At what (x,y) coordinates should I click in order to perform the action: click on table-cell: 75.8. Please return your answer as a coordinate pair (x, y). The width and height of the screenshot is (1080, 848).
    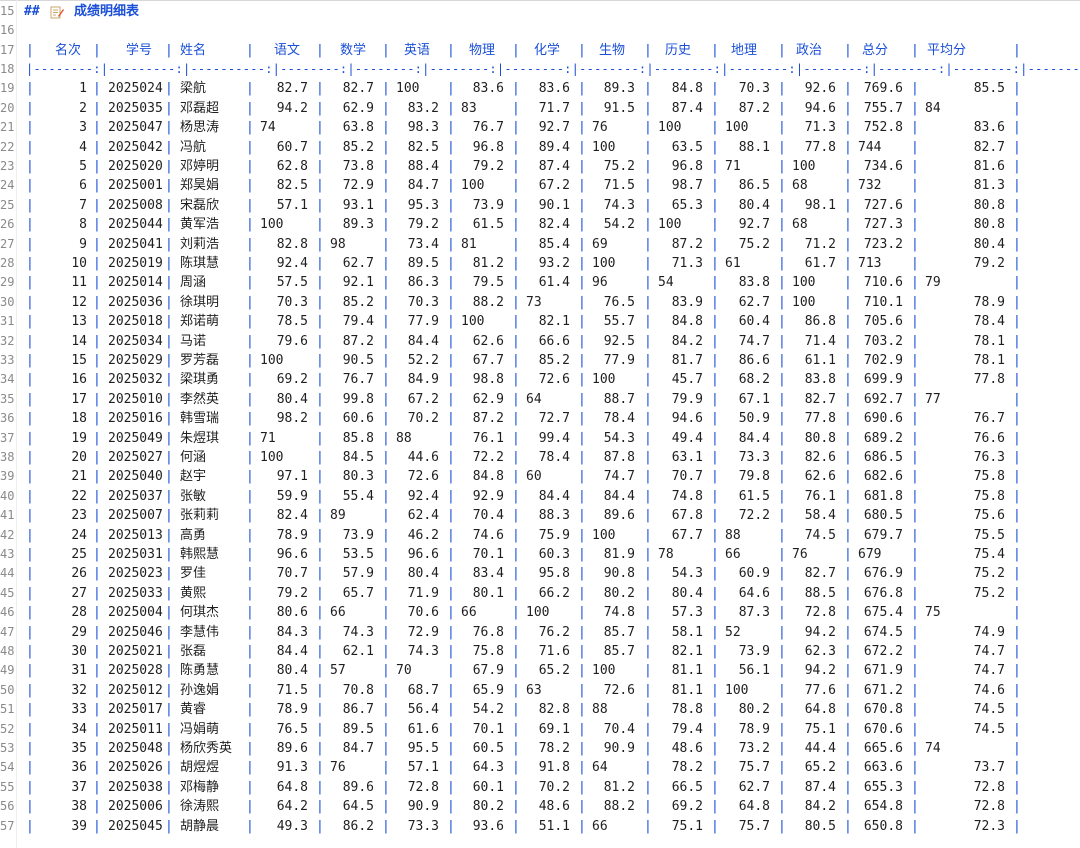
    Looking at the image, I should click on (989, 496).